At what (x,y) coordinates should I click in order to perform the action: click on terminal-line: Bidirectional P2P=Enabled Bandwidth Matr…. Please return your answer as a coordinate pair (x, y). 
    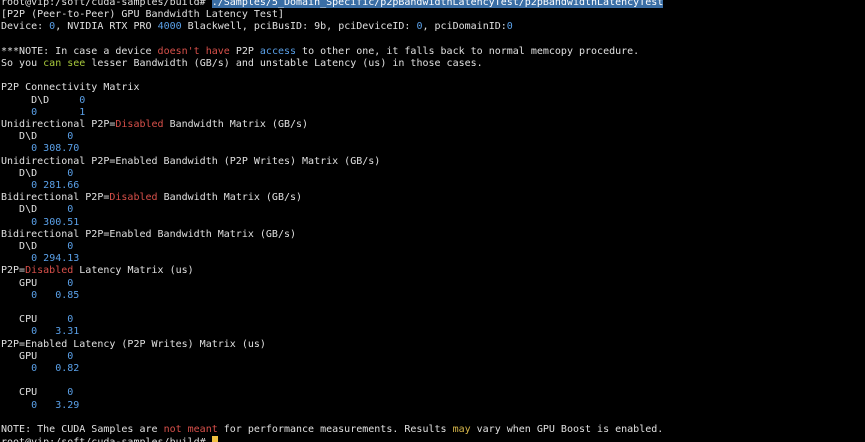
    Looking at the image, I should click on (148, 235).